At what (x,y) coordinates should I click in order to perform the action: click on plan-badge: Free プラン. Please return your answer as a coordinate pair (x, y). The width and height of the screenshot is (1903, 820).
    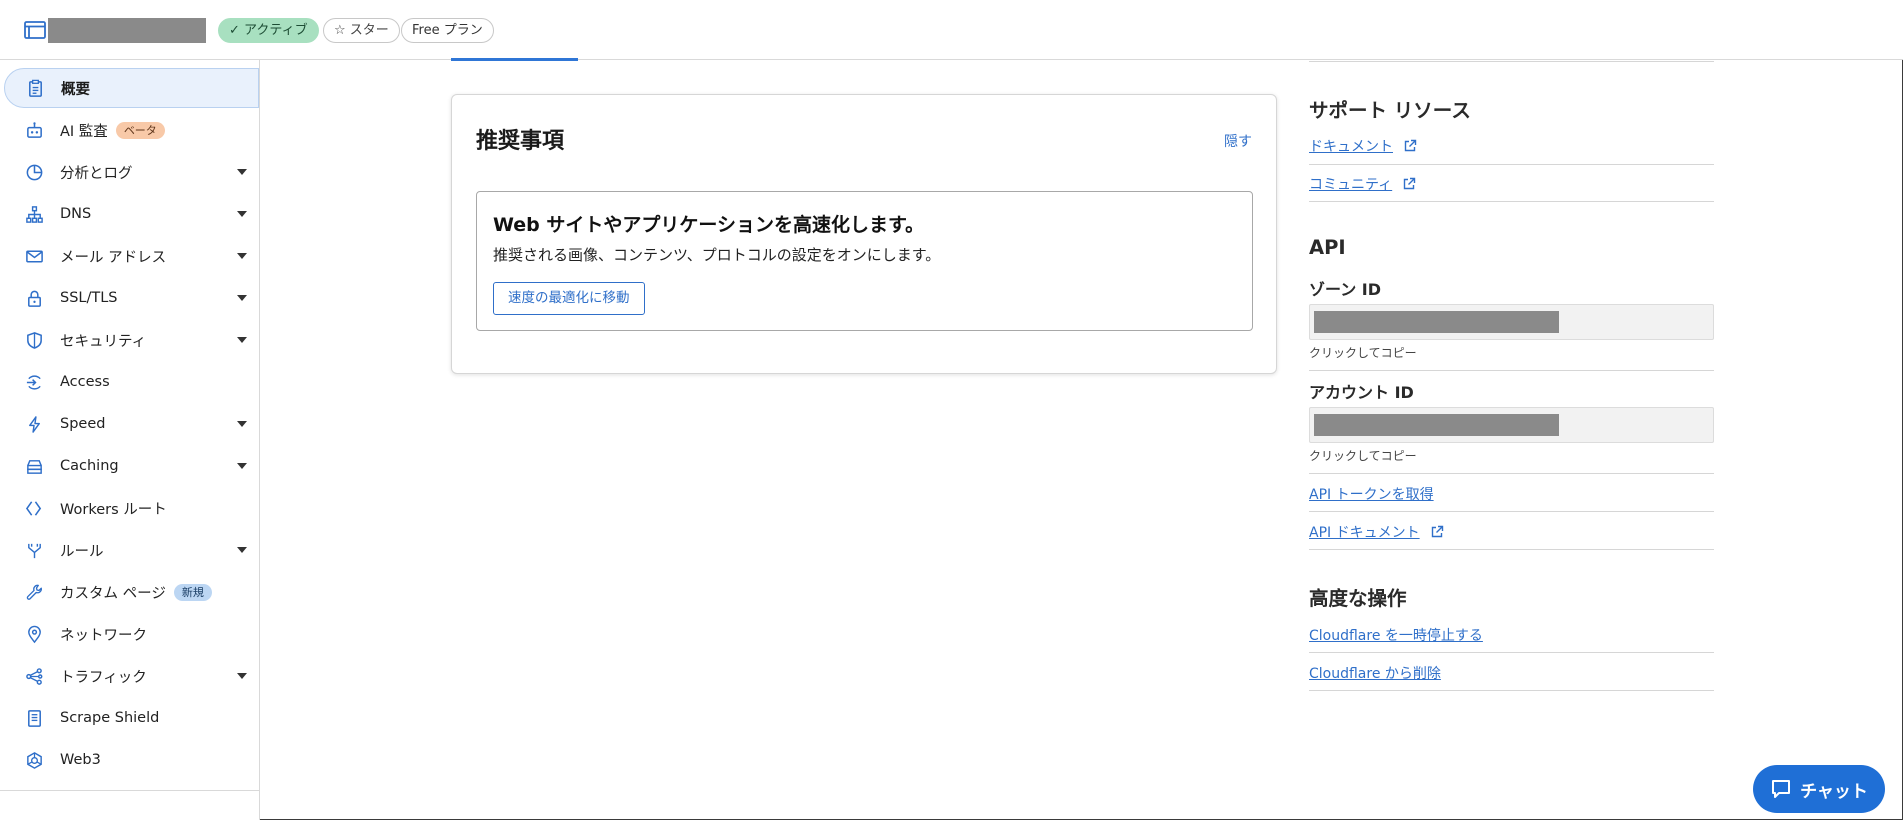
    Looking at the image, I should click on (447, 30).